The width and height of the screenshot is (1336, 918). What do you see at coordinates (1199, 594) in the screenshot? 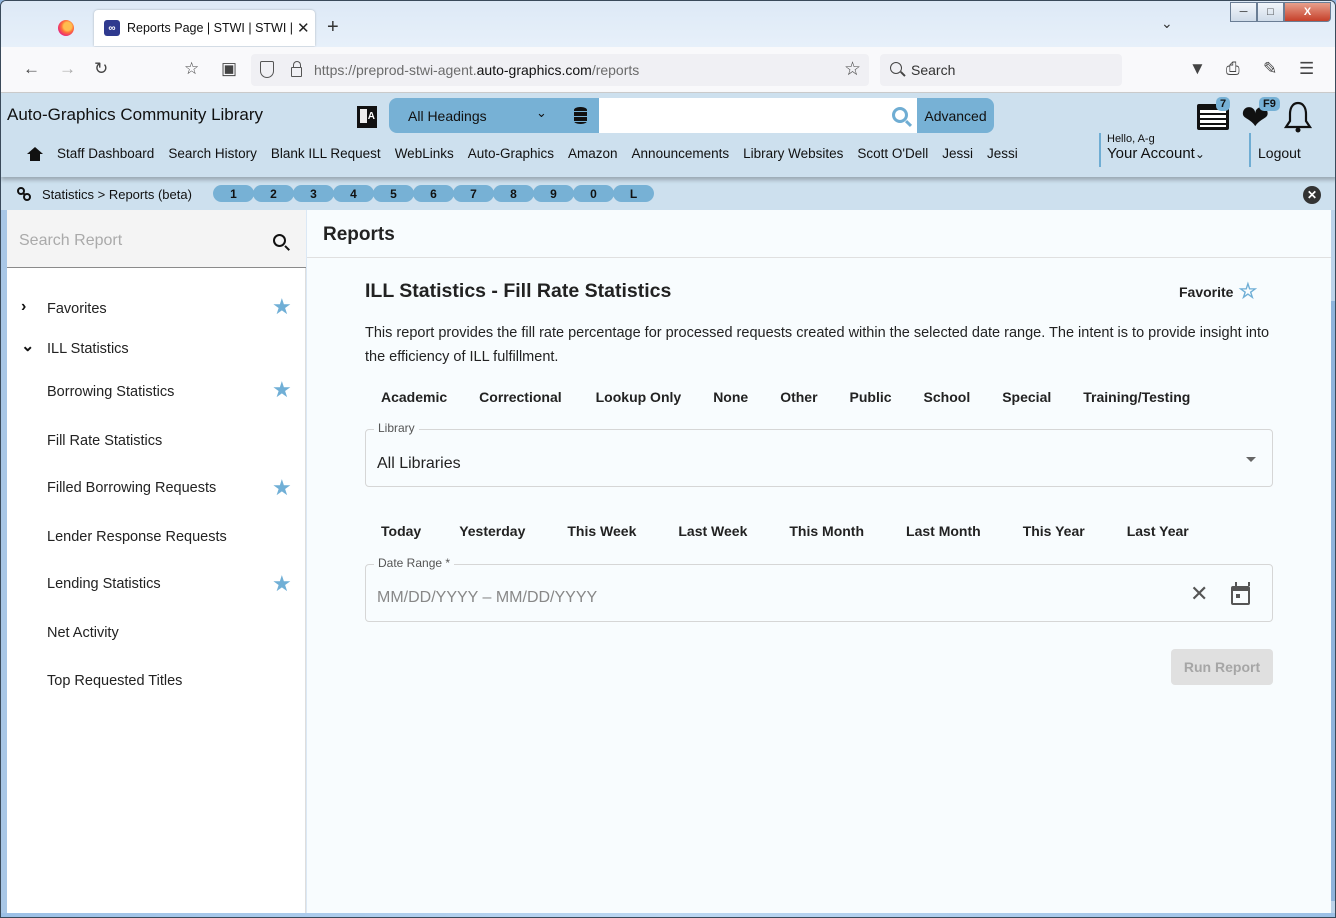
I see `clear-icon: ✕` at bounding box center [1199, 594].